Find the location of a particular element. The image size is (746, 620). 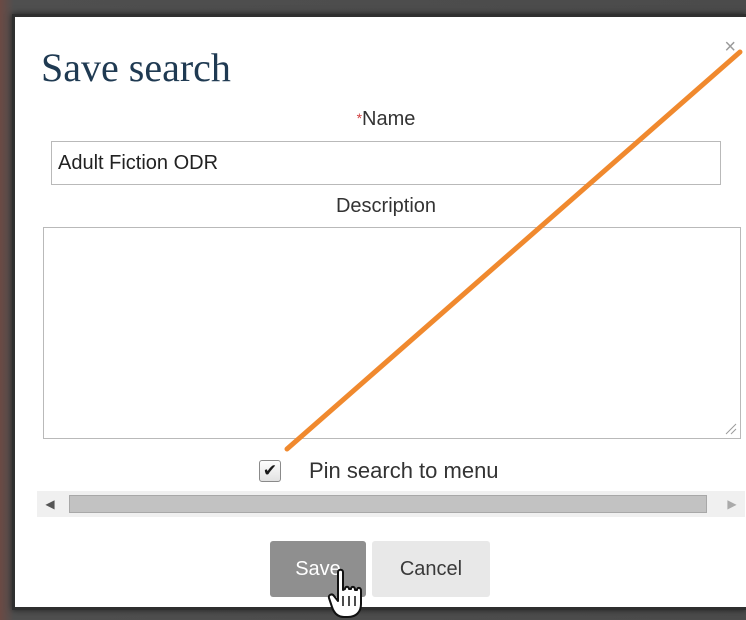

save-button: Save is located at coordinates (318, 569).